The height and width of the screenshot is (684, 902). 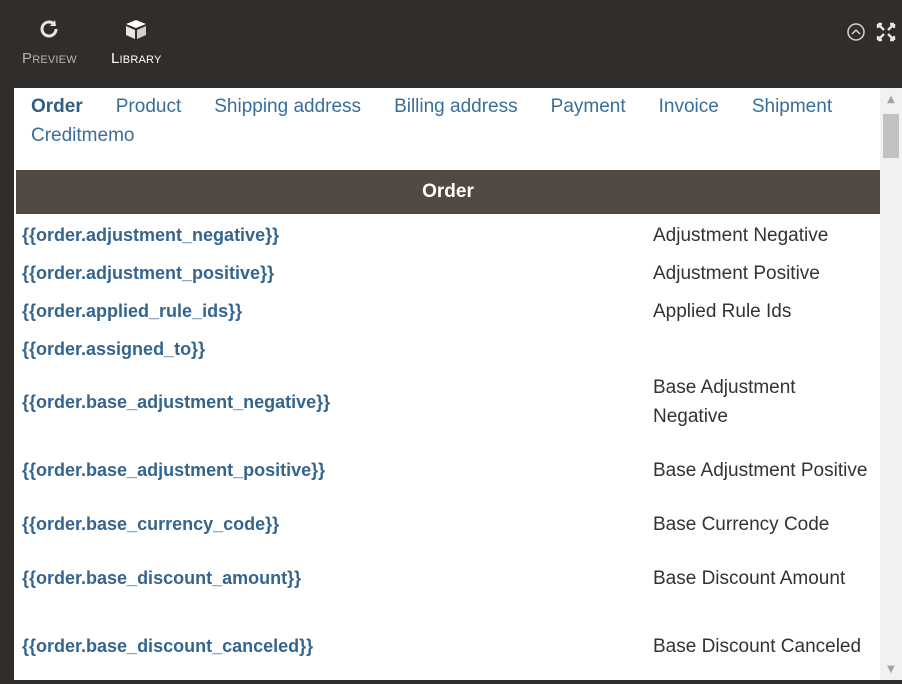 What do you see at coordinates (333, 524) in the screenshot?
I see `variable-code: {{order.base_currency_code}}` at bounding box center [333, 524].